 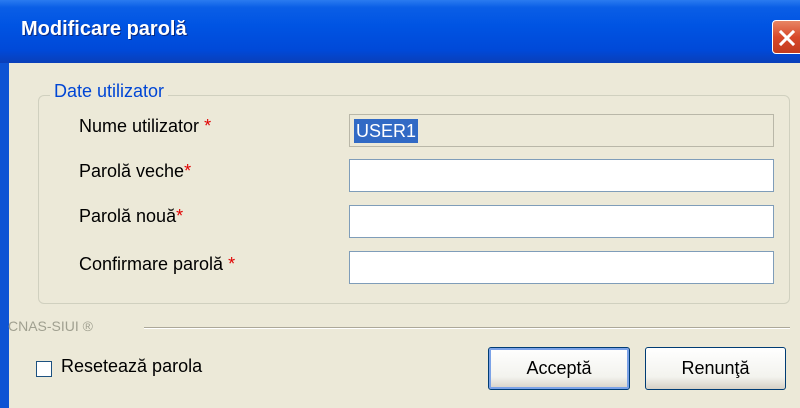 I want to click on old-password-field, so click(x=561, y=175).